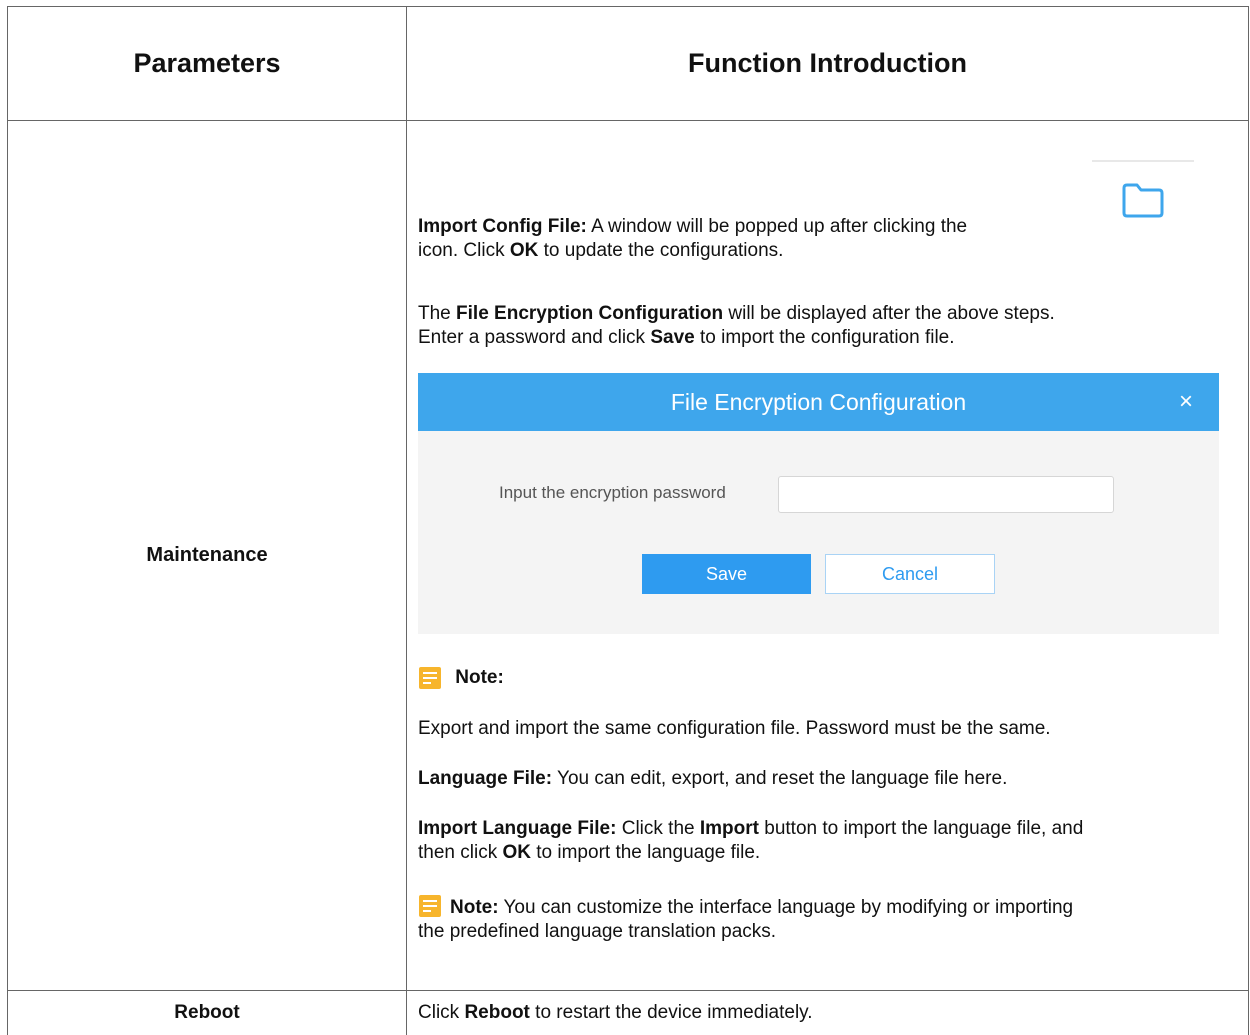  Describe the element at coordinates (485, 778) in the screenshot. I see `language-file-label: Language File:` at that location.